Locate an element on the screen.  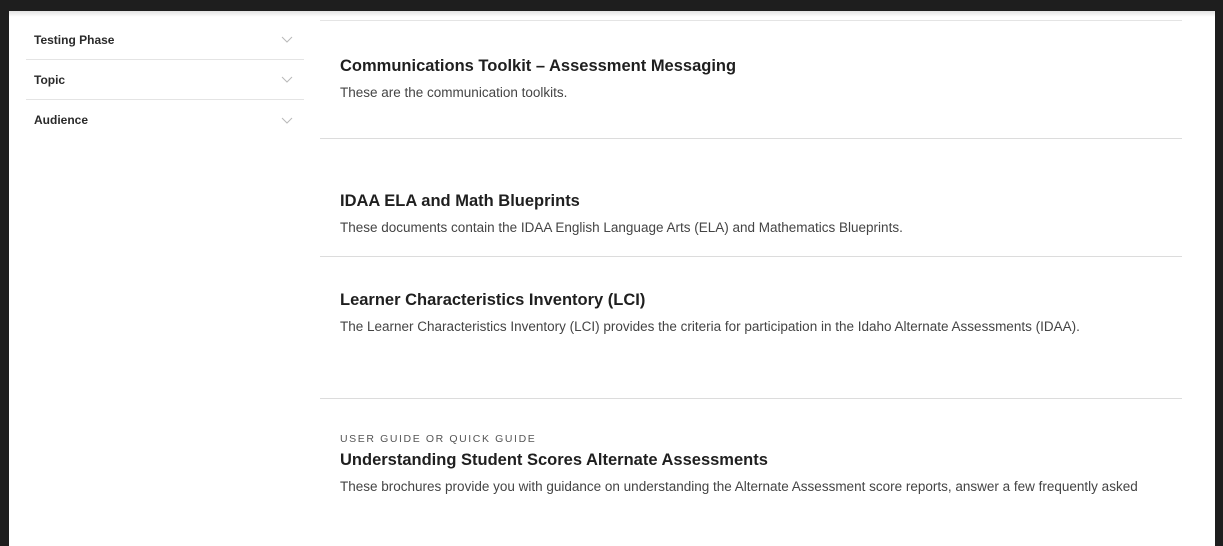
filter-topic: Topic is located at coordinates (165, 80).